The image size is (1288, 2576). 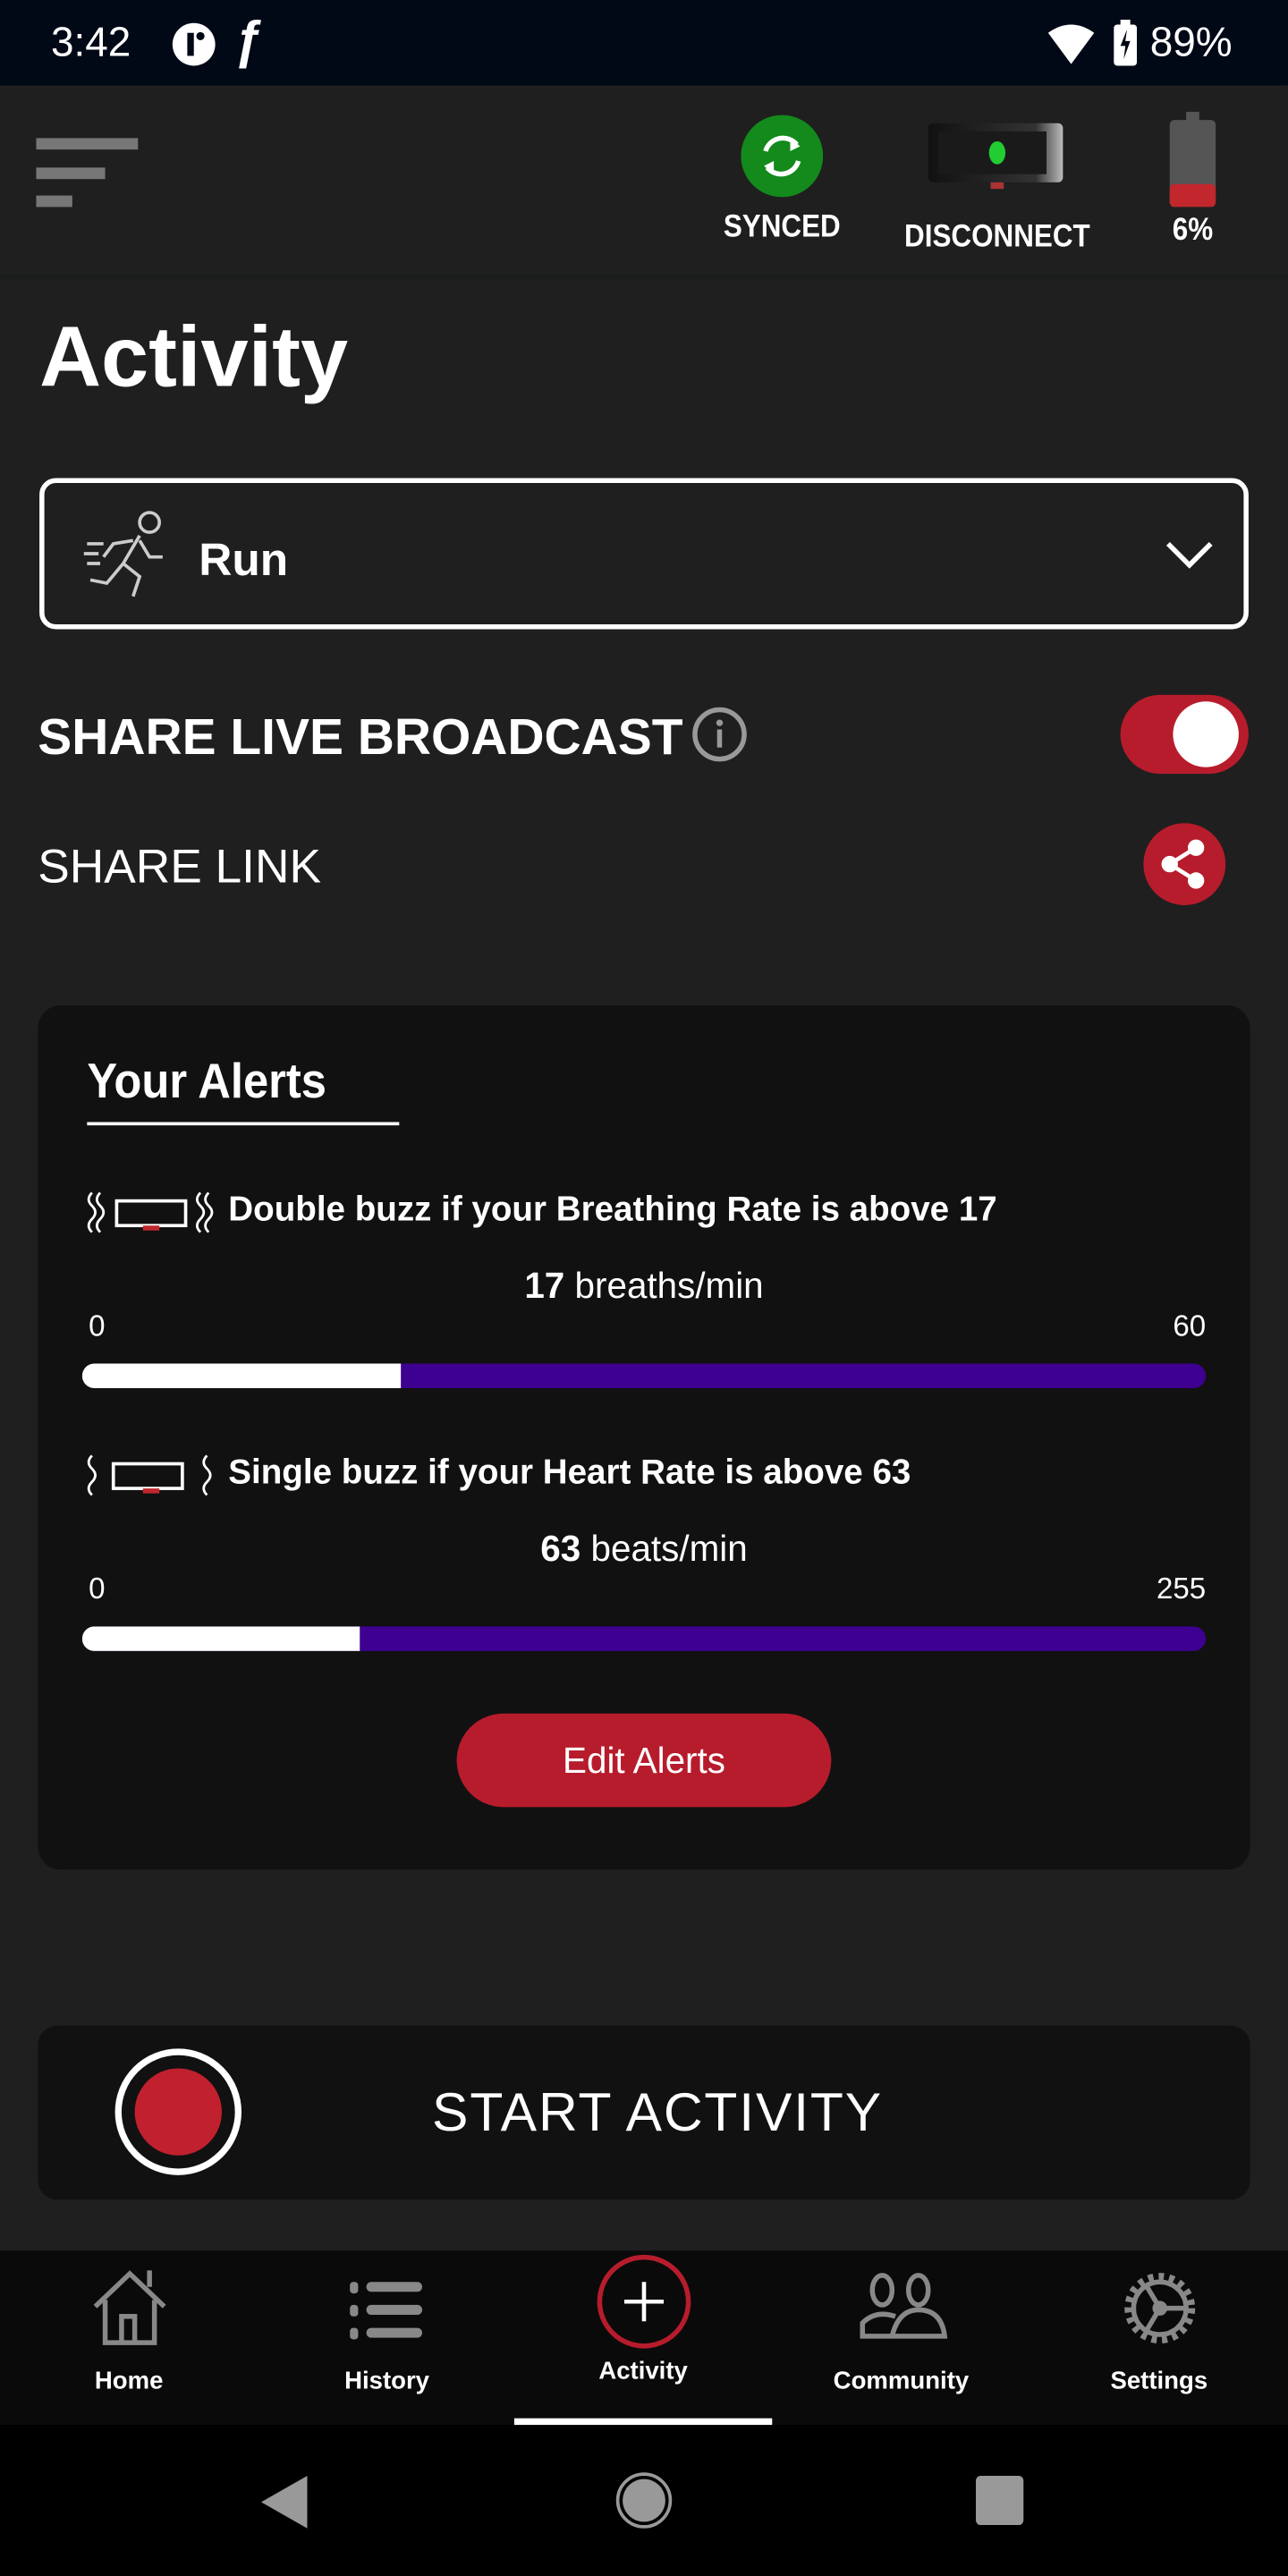 What do you see at coordinates (206, 1082) in the screenshot?
I see `alerts-title: Your Alerts` at bounding box center [206, 1082].